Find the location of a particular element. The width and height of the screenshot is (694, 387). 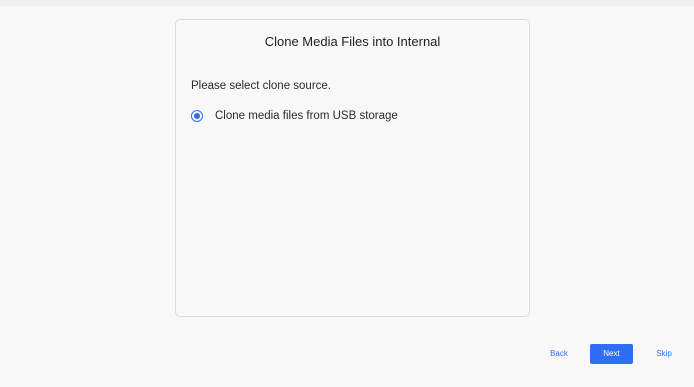

next-button: Next is located at coordinates (611, 354).